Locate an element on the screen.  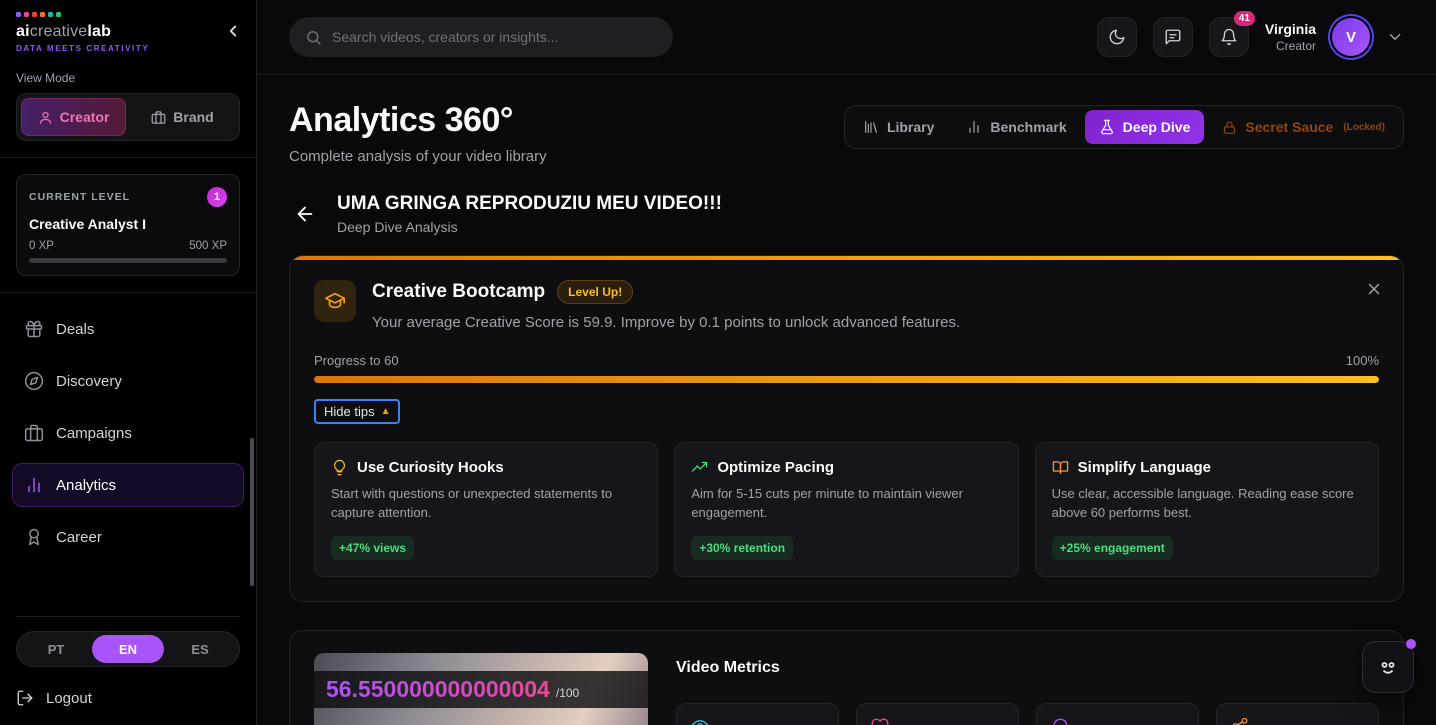
tip-stat-badge: +30% retention is located at coordinates (742, 547).